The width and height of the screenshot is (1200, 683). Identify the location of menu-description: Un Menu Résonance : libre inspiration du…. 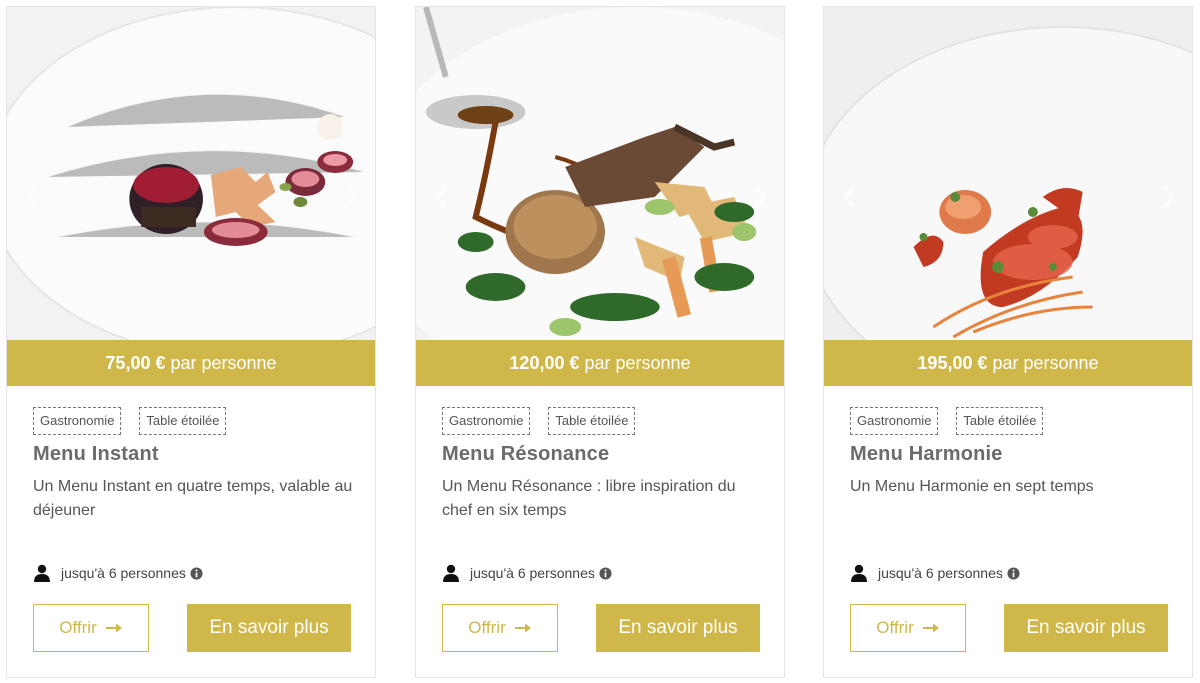
(589, 498).